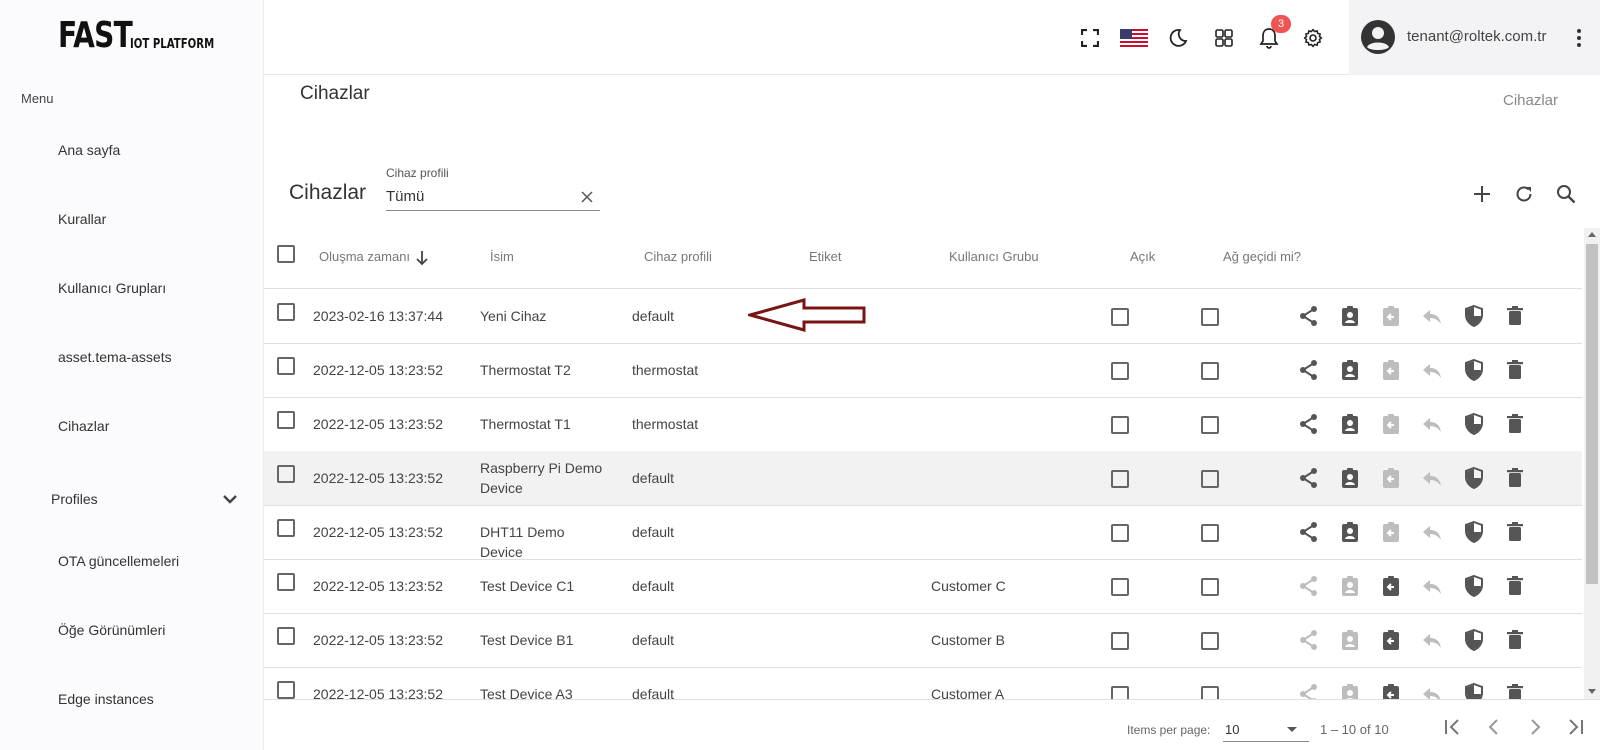 The image size is (1600, 750). Describe the element at coordinates (286, 254) in the screenshot. I see `select-all-checkbox` at that location.